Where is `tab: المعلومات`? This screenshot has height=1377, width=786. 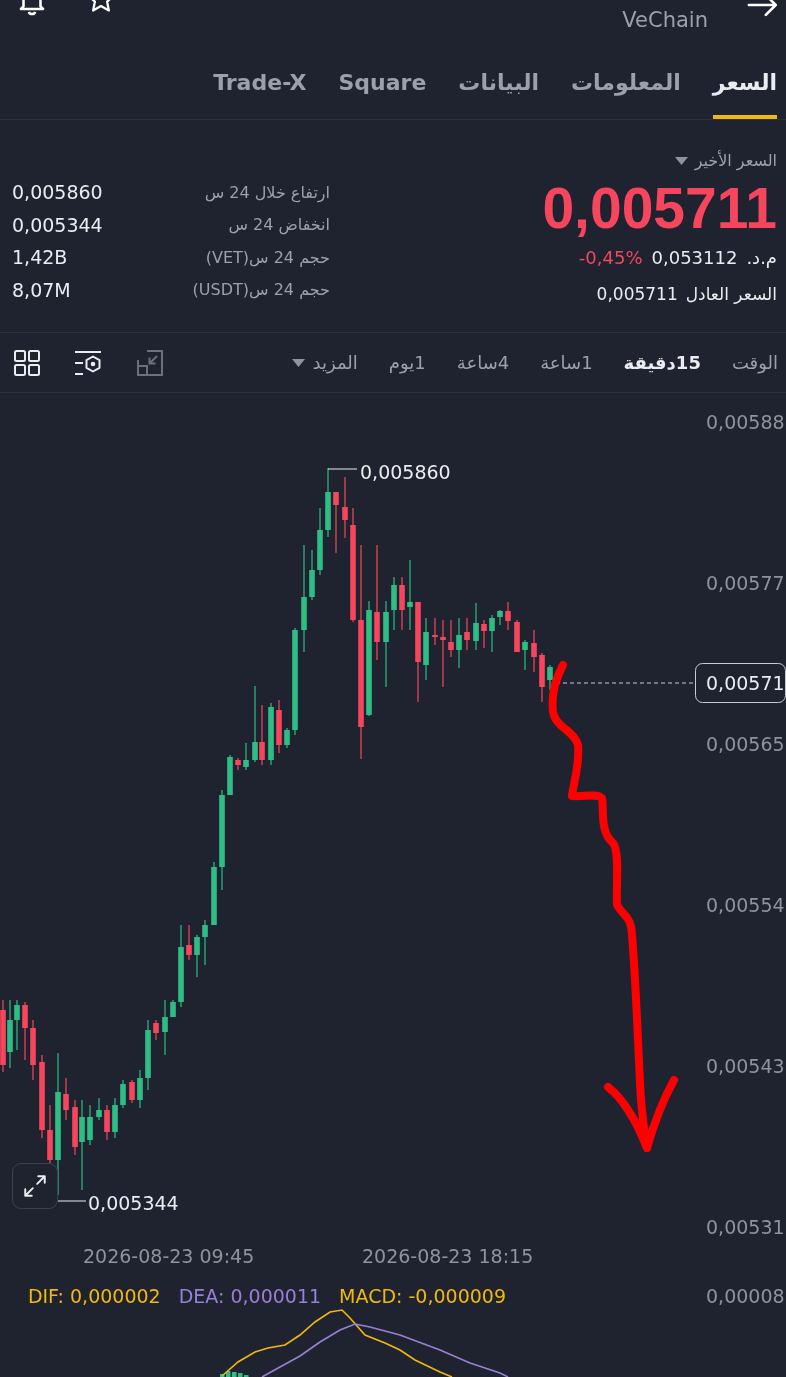 tab: المعلومات is located at coordinates (625, 94).